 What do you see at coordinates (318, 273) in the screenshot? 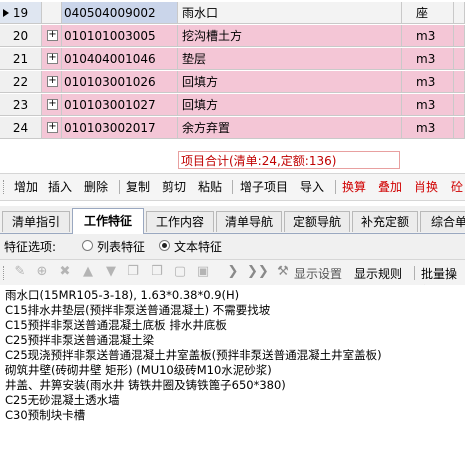
I see `display-settings-button: 显示设置` at bounding box center [318, 273].